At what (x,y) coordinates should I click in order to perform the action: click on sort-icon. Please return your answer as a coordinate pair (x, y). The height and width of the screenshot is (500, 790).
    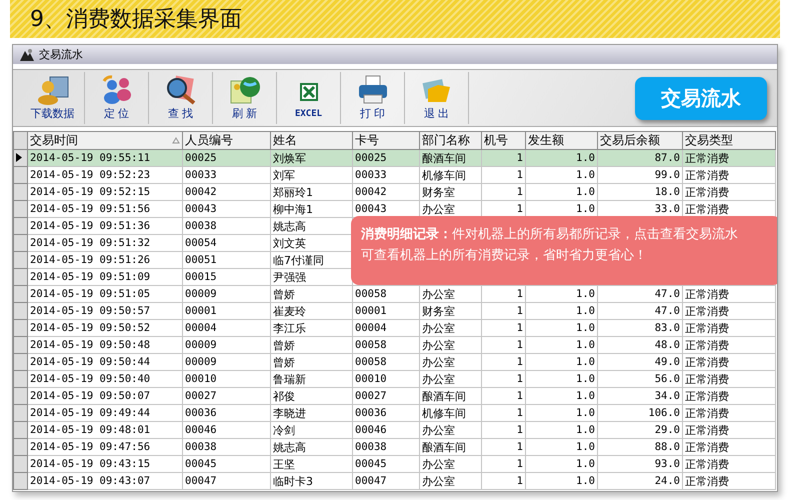
    Looking at the image, I should click on (176, 140).